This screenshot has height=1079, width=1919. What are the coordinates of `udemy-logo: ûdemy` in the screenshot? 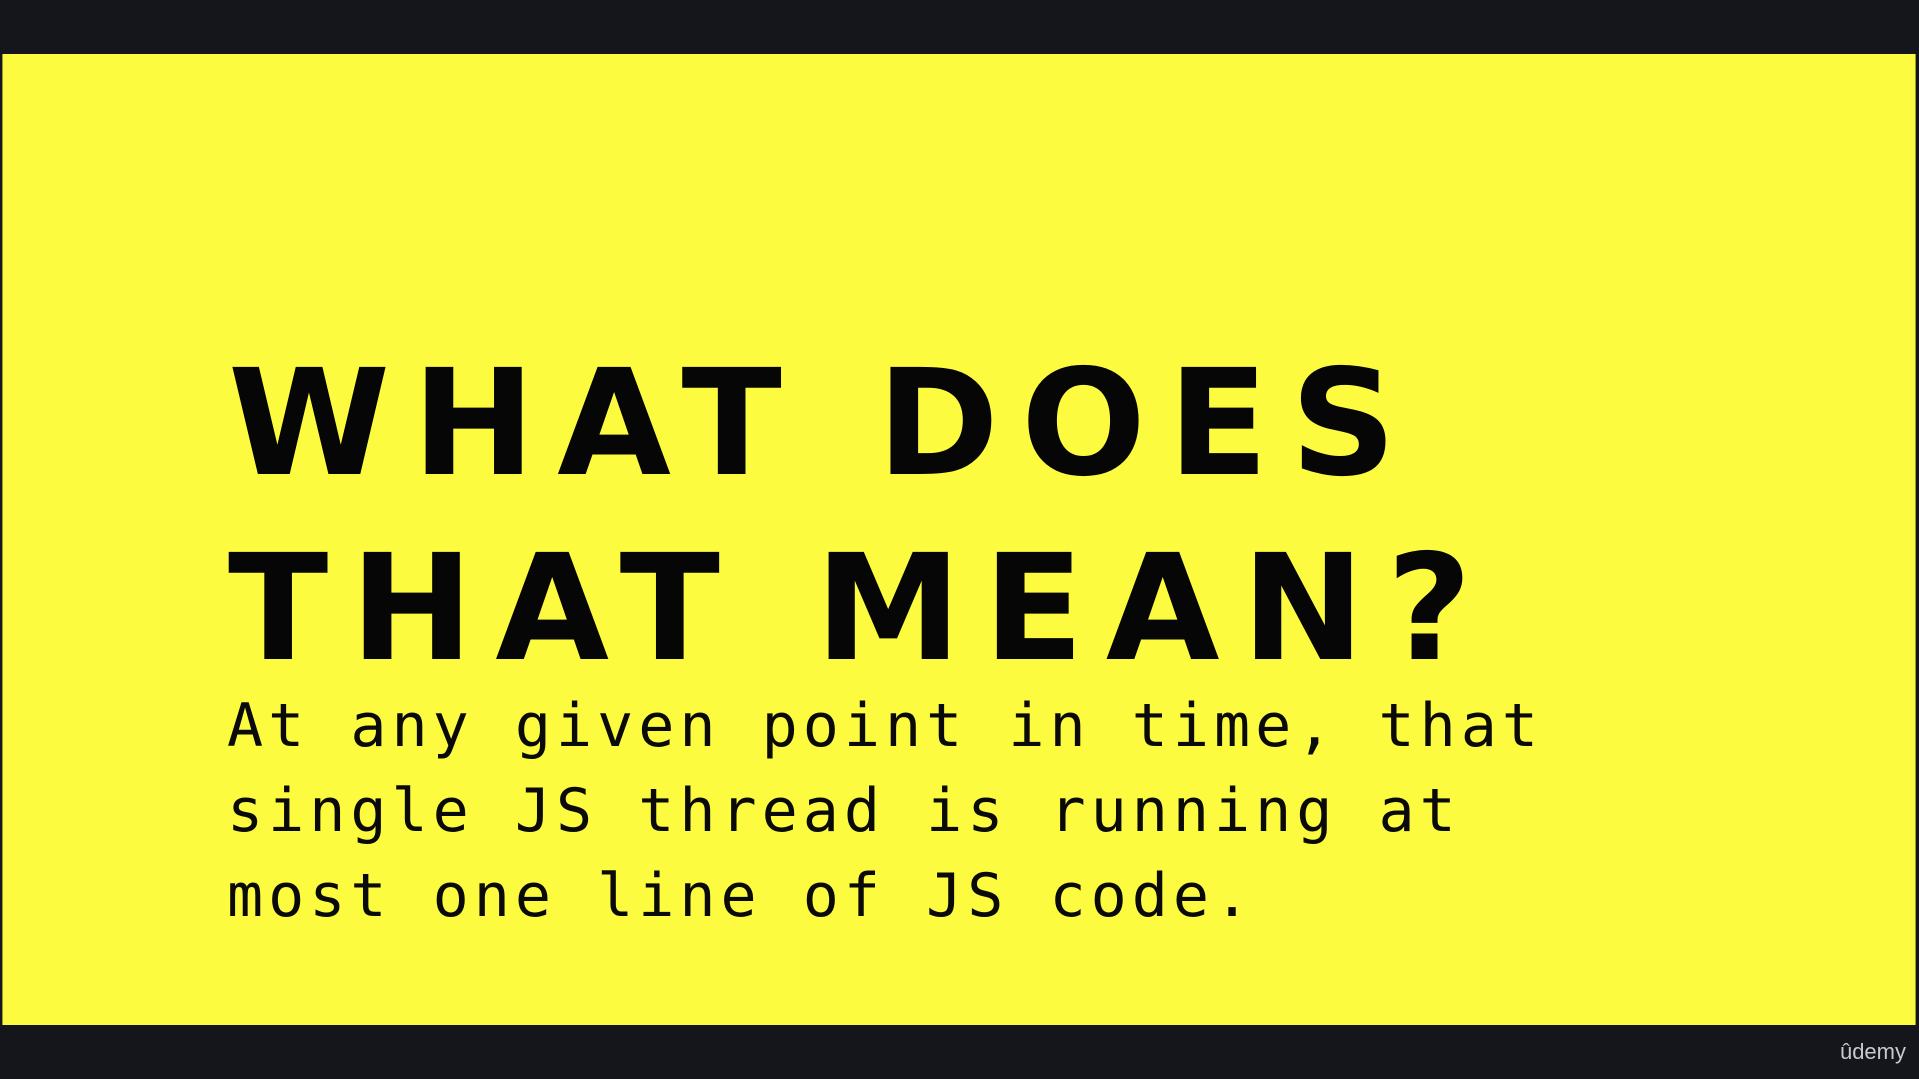 It's located at (1872, 1051).